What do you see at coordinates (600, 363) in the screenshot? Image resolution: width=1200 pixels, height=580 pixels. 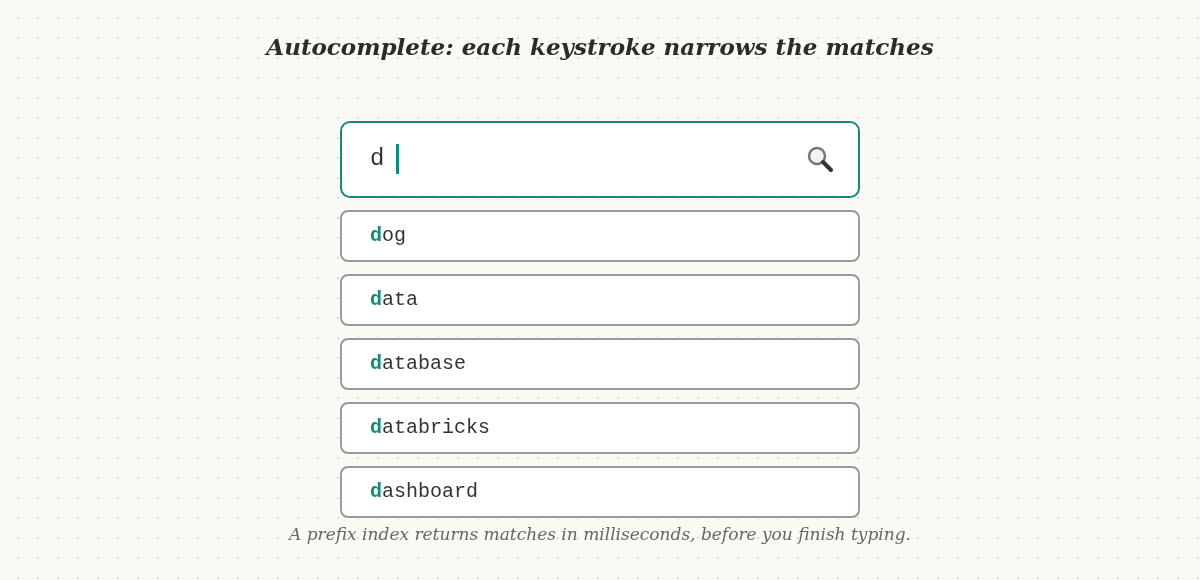 I see `suggestion-item: database` at bounding box center [600, 363].